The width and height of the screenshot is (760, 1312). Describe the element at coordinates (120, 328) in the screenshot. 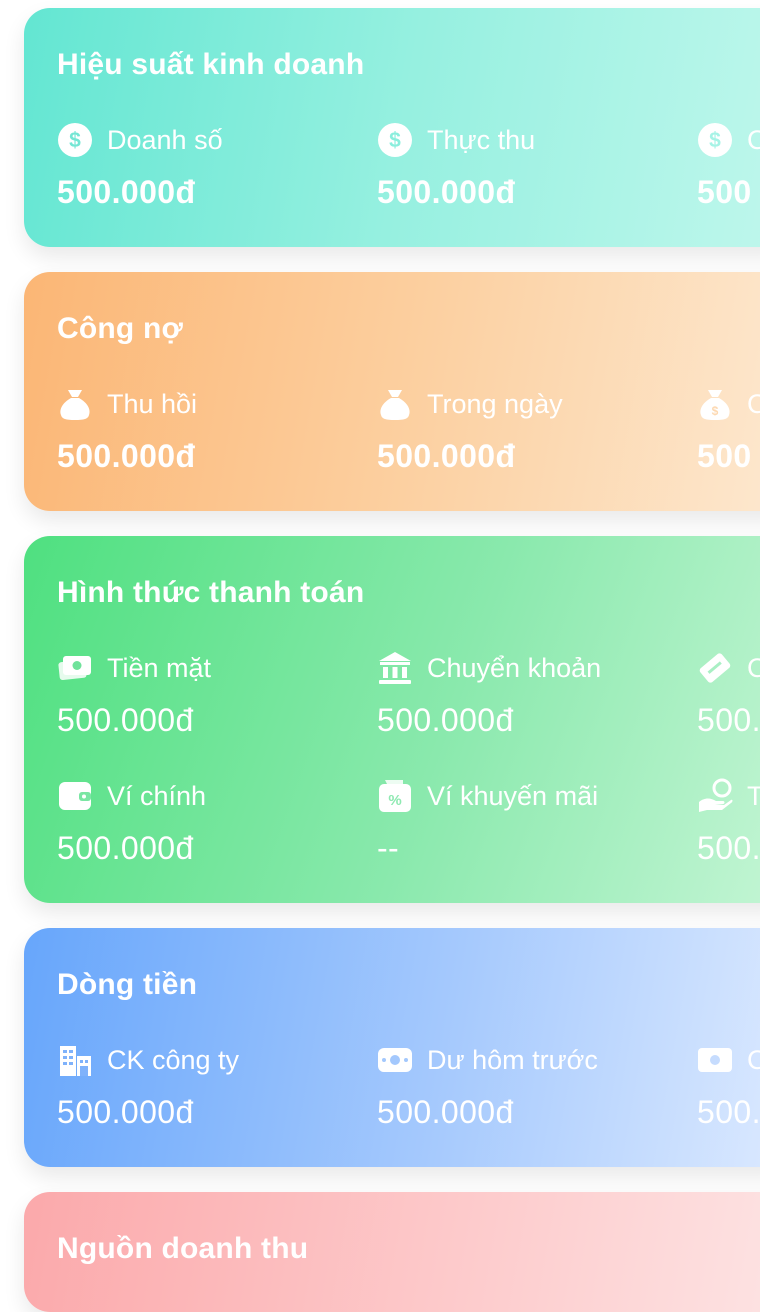

I see `debt-title: Công nợ` at that location.